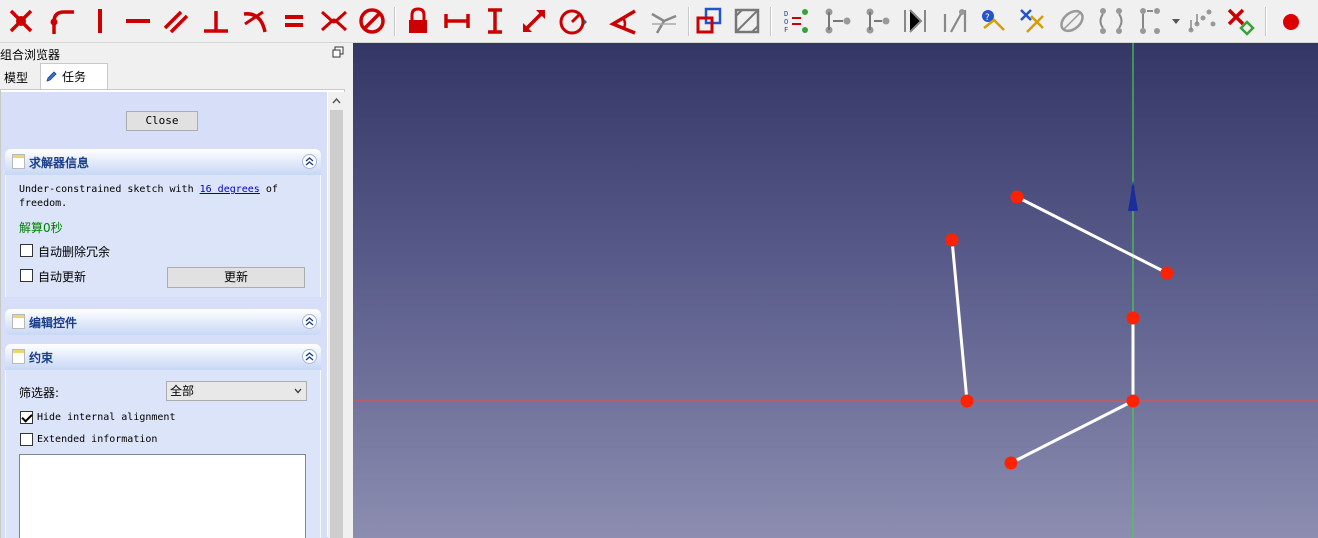 The width and height of the screenshot is (1318, 538). I want to click on select-constraints-icon, so click(955, 21).